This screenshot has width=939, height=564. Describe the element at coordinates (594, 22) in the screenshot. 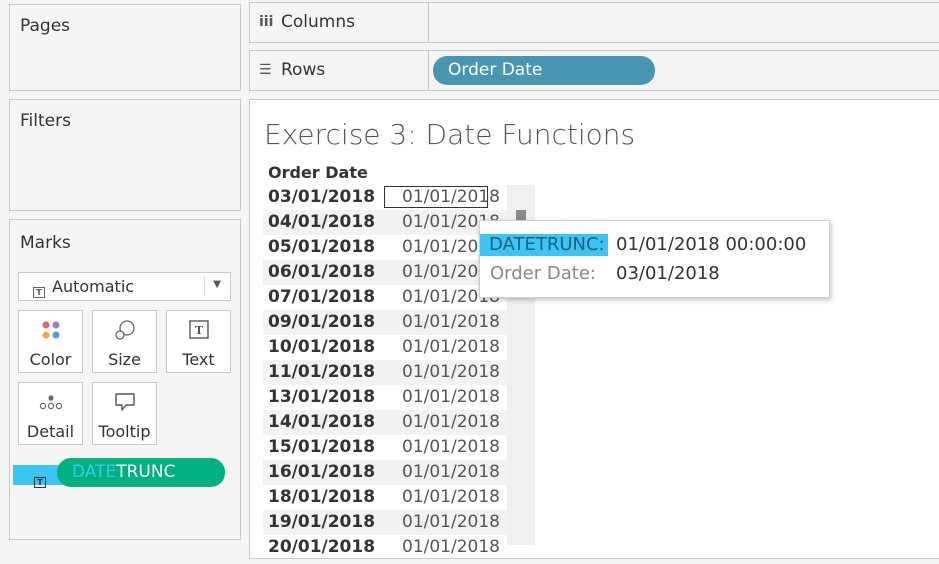

I see `columns-shelf: iii Columns` at that location.